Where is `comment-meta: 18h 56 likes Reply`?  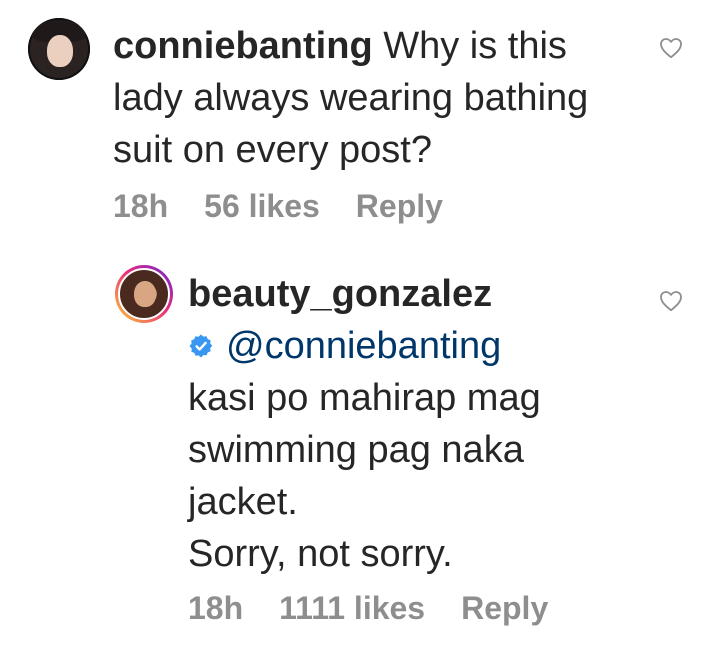 comment-meta: 18h 56 likes Reply is located at coordinates (404, 206).